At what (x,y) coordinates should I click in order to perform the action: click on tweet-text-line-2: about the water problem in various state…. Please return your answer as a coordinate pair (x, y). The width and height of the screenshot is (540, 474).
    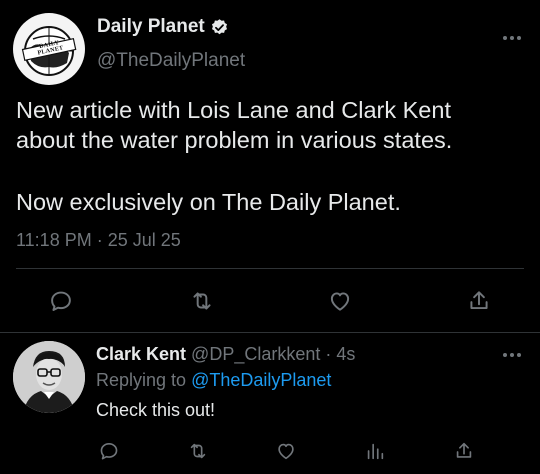
    Looking at the image, I should click on (234, 140).